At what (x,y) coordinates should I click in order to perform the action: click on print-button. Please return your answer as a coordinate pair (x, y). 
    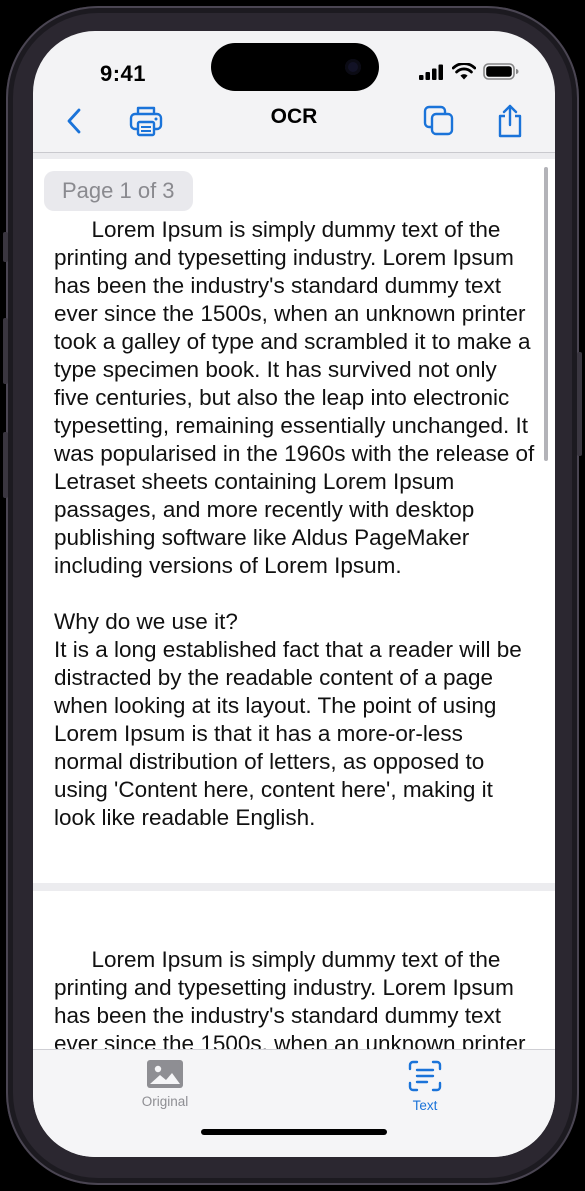
    Looking at the image, I should click on (146, 121).